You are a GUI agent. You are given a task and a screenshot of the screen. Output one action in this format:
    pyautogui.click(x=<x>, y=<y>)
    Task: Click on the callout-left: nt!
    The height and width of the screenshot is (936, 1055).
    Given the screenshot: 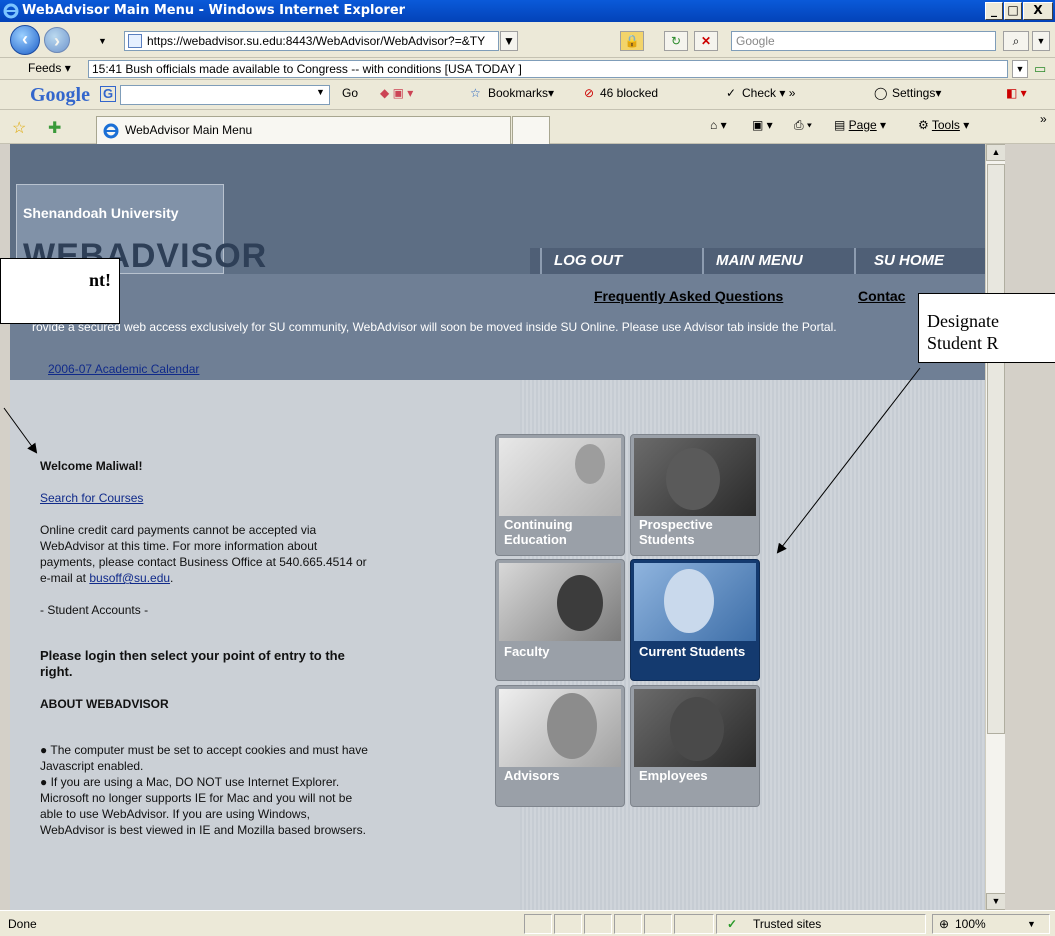 What is the action you would take?
    pyautogui.click(x=60, y=291)
    